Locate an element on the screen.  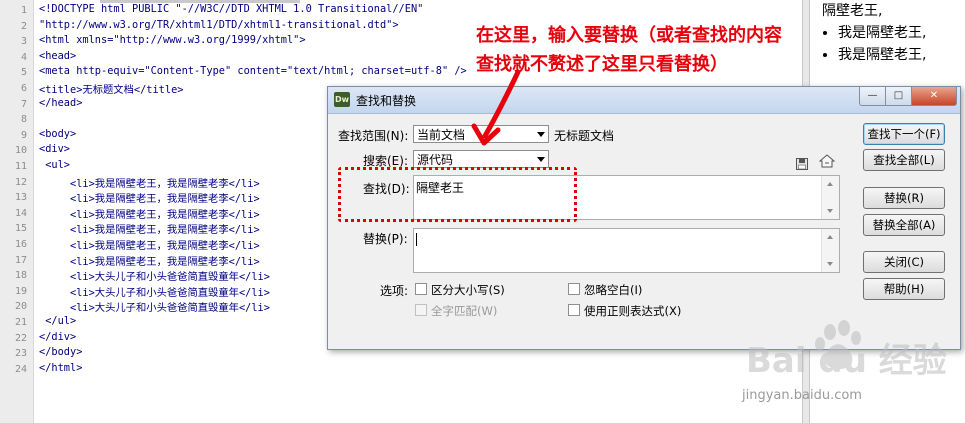
line-number: 8 is located at coordinates (23, 120).